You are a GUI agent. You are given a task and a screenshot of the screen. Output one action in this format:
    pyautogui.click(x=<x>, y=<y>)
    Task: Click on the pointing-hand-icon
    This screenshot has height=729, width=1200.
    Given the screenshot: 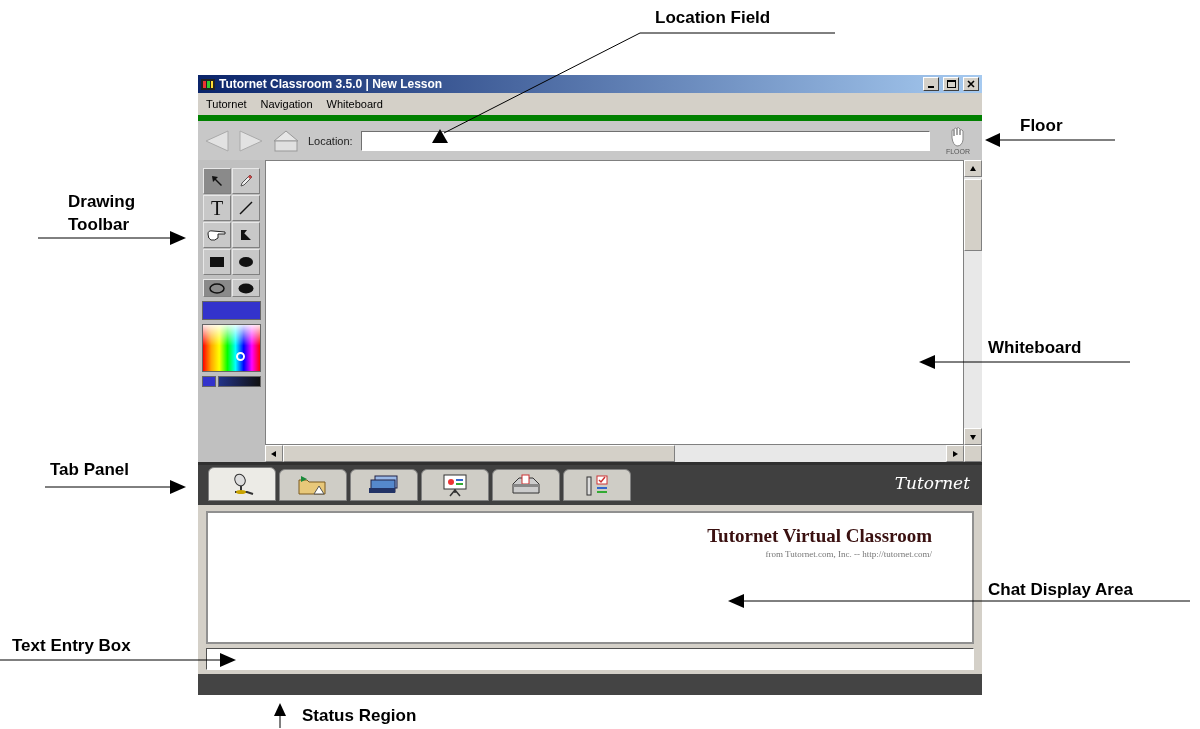 What is the action you would take?
    pyautogui.click(x=217, y=235)
    